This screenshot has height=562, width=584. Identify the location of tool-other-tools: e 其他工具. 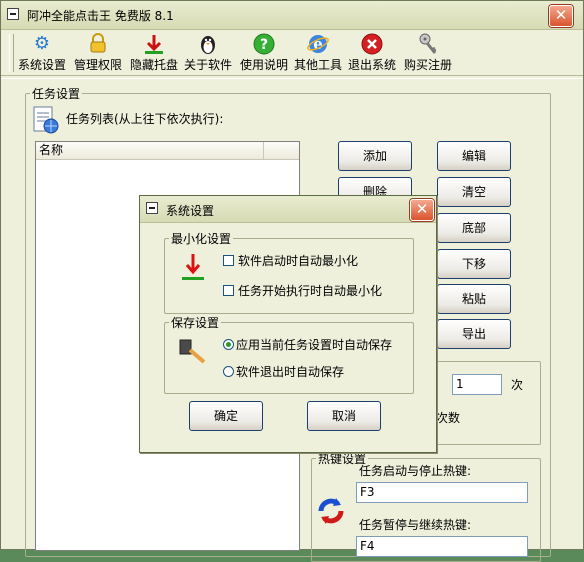
(318, 54).